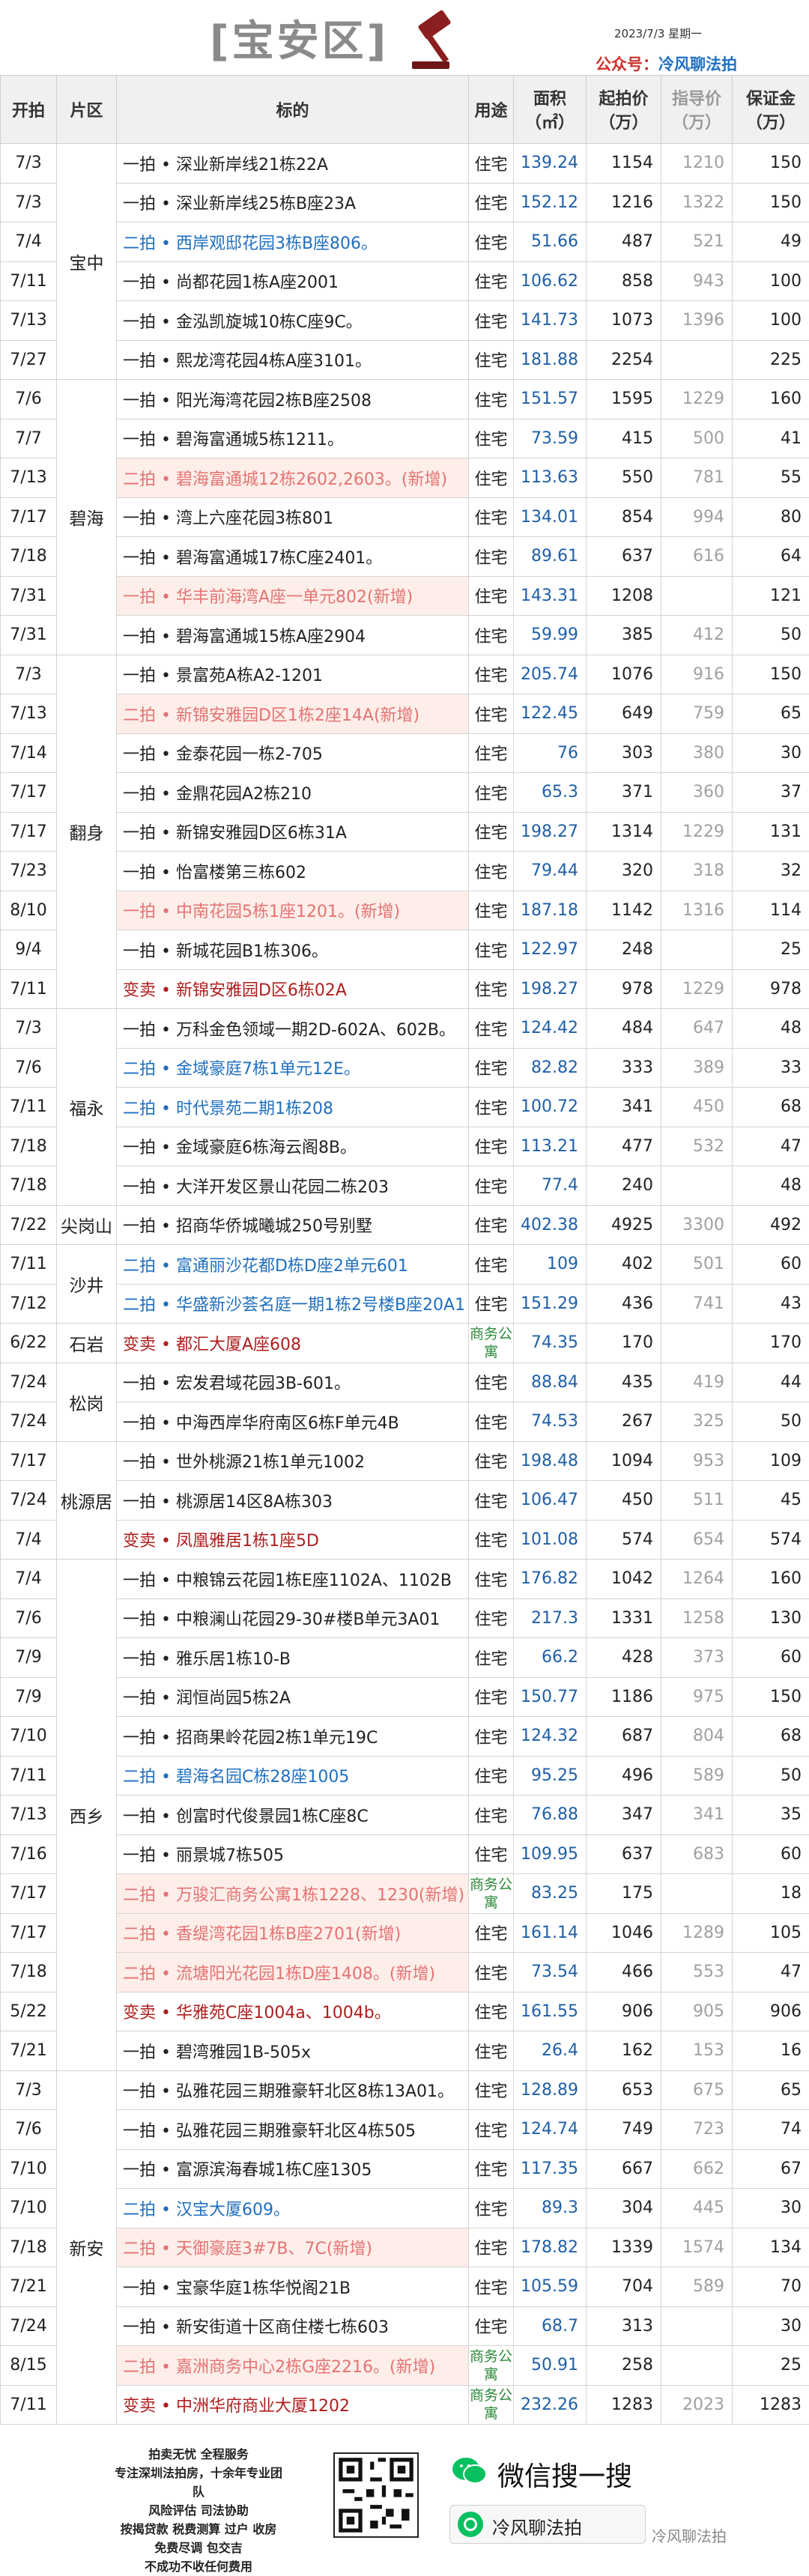 Image resolution: width=809 pixels, height=2576 pixels. I want to click on cell-property: 一拍 • 弘雅花园三期雅豪轩北区4栋505, so click(293, 2130).